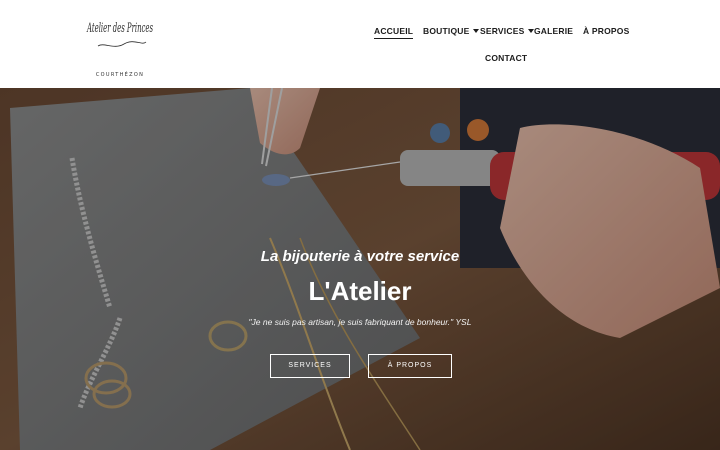  What do you see at coordinates (120, 75) in the screenshot?
I see `logo-subtitle: COURTHÉZON` at bounding box center [120, 75].